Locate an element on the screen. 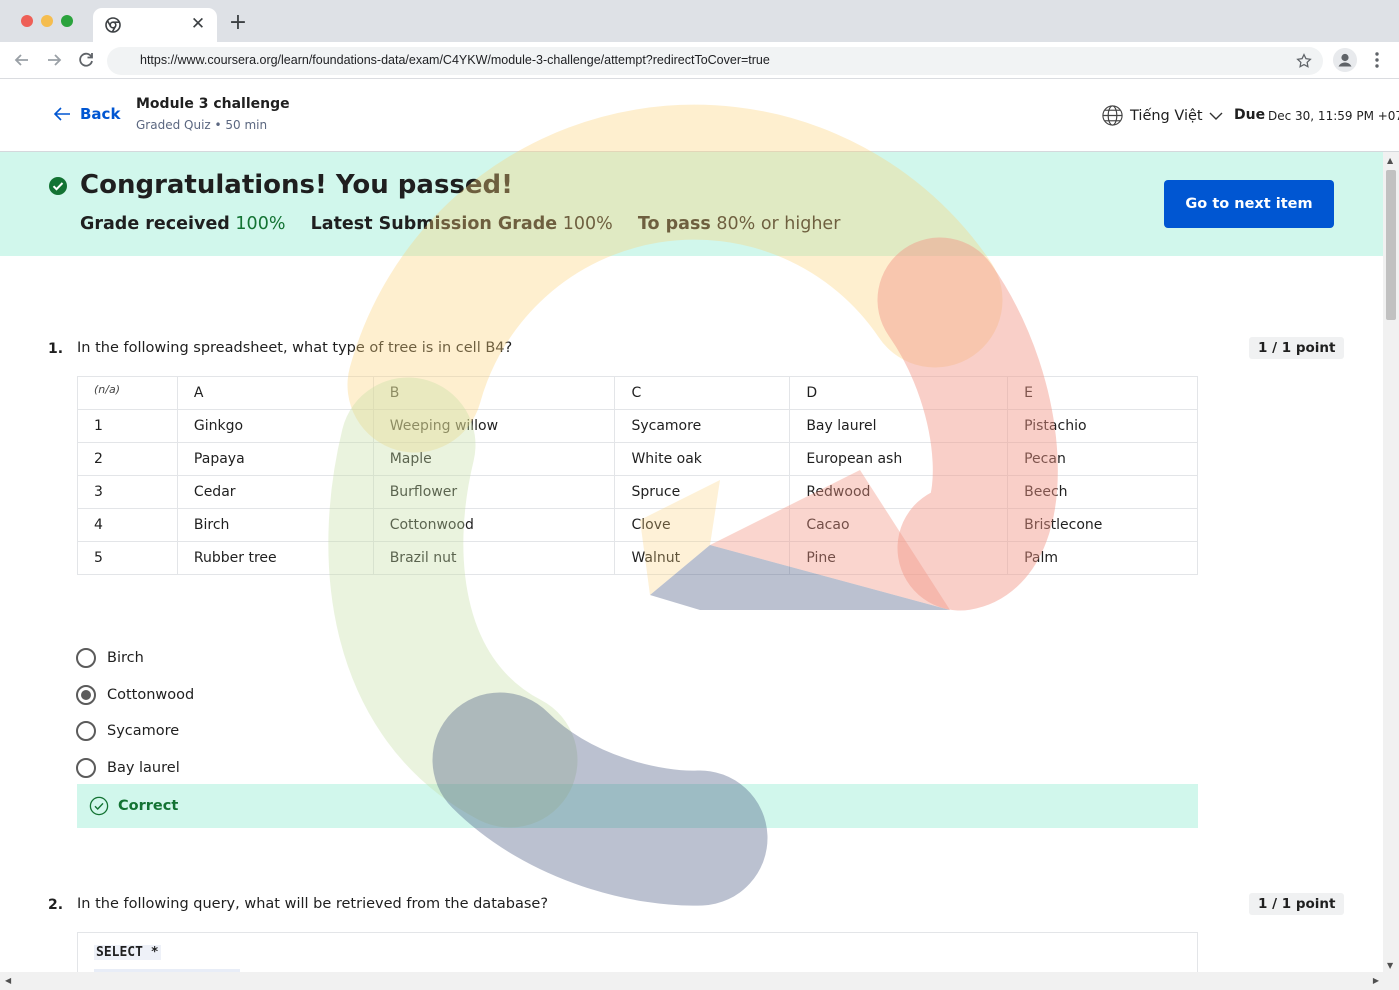 Image resolution: width=1399 pixels, height=990 pixels. window-maximize-dot is located at coordinates (67, 21).